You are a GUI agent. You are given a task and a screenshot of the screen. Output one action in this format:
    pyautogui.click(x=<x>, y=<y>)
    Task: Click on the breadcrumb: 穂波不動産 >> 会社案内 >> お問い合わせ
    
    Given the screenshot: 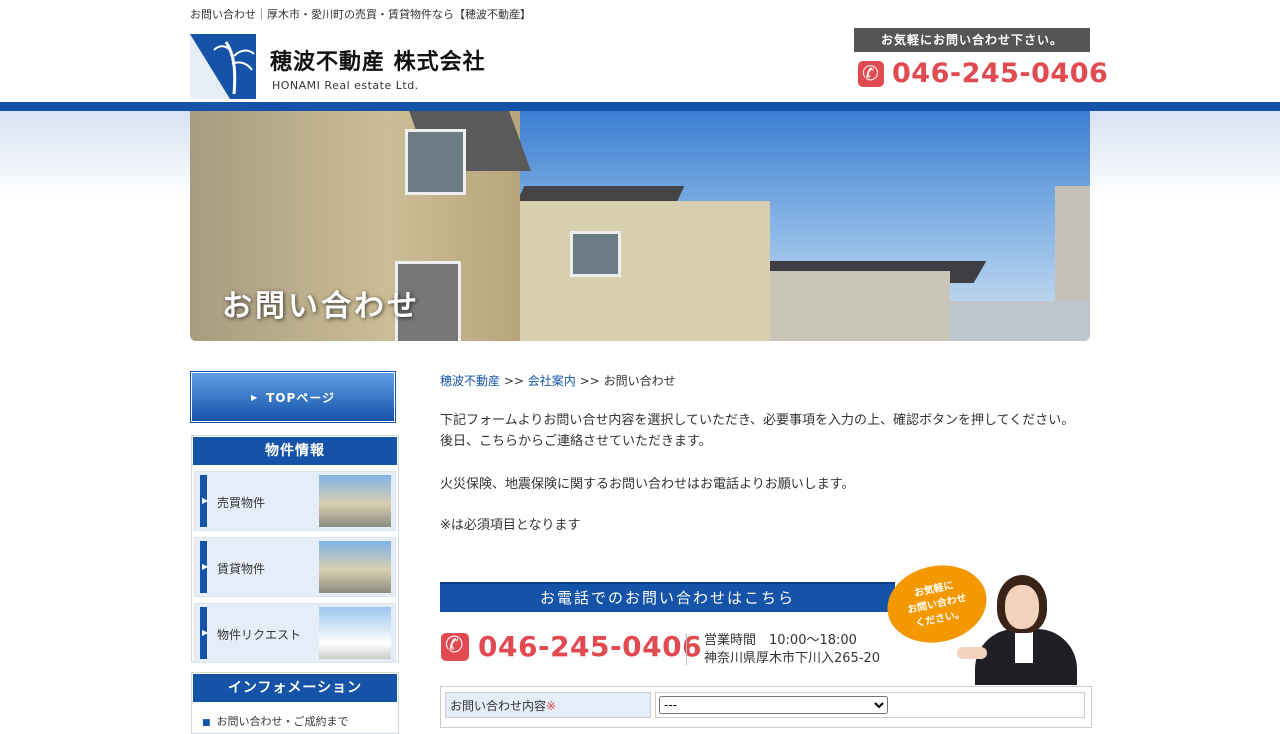 What is the action you would take?
    pyautogui.click(x=558, y=381)
    